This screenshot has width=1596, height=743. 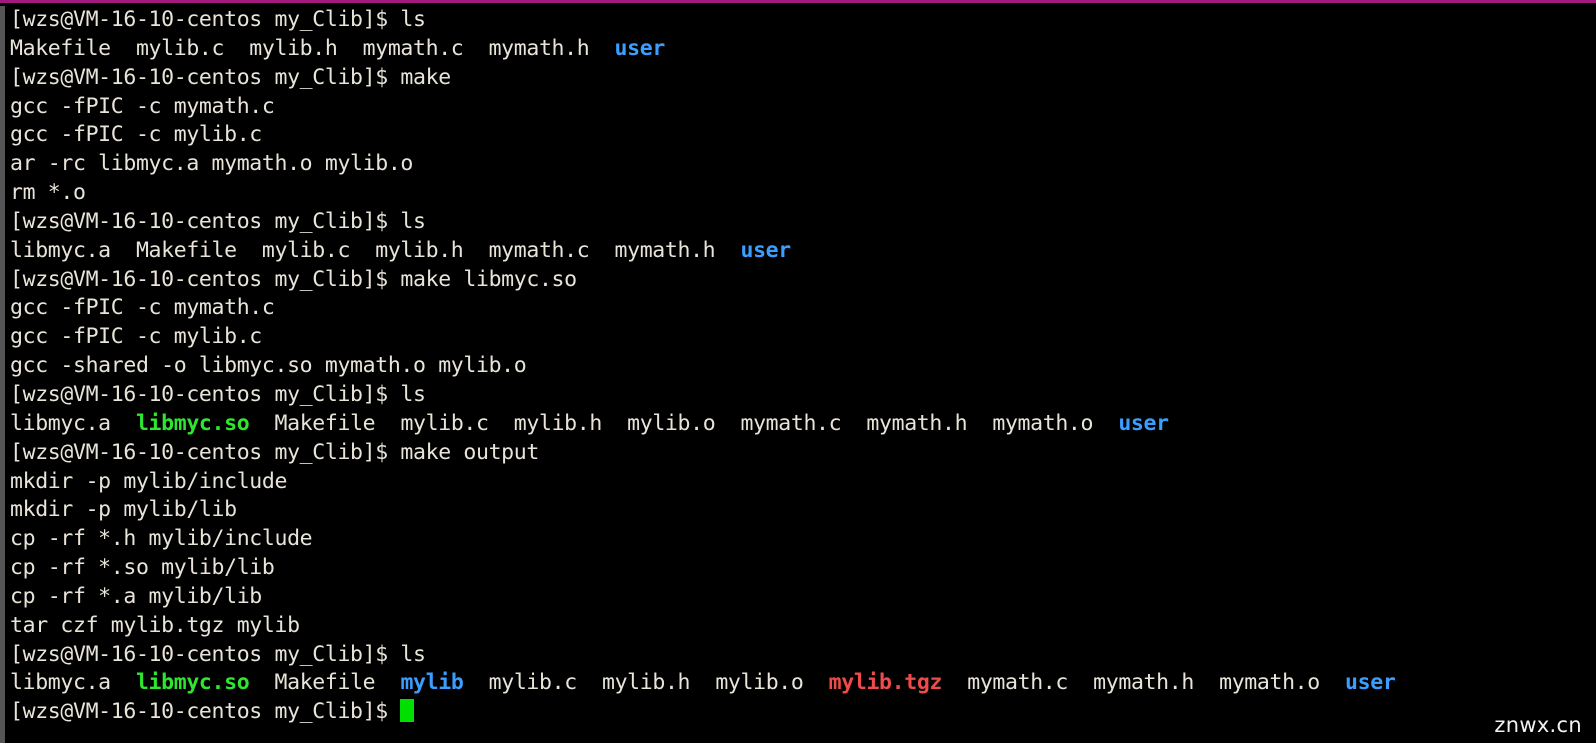 I want to click on terminal-output-line: cp -rf *.so mylib/lib, so click(x=803, y=568).